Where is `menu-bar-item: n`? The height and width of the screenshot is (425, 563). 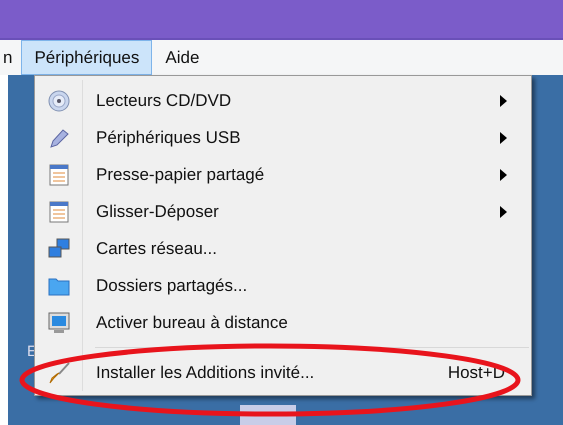 menu-bar-item: n is located at coordinates (11, 57).